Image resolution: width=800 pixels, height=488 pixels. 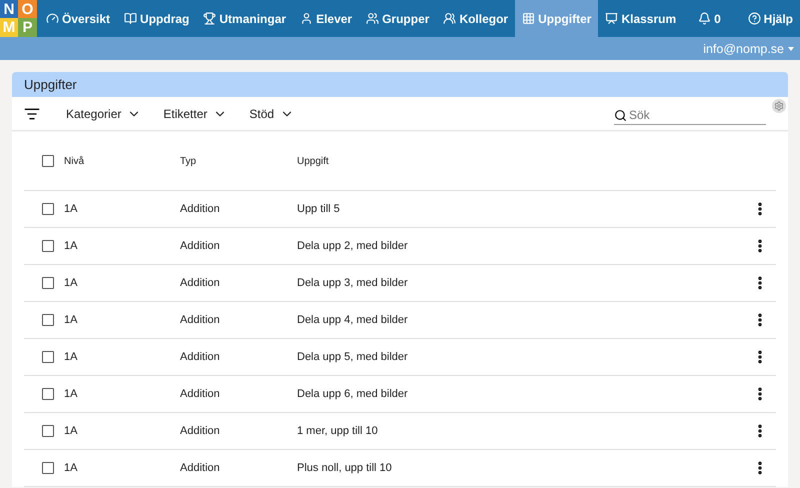 I want to click on nav-tab: Översikt, so click(x=78, y=18).